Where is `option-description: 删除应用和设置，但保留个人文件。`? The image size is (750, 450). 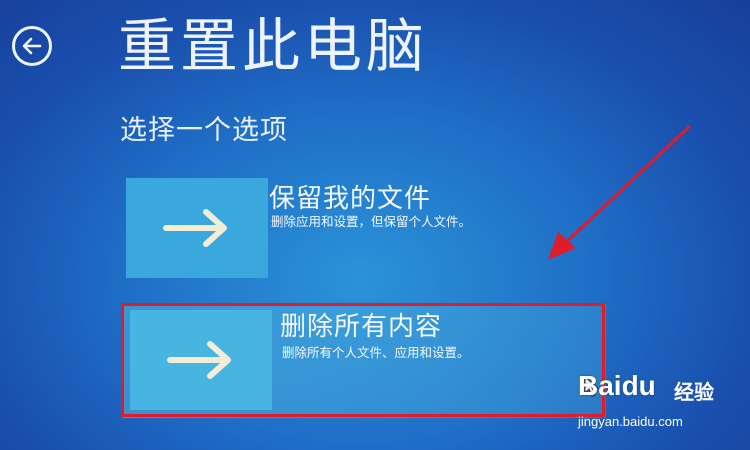 option-description: 删除应用和设置，但保留个人文件。 is located at coordinates (371, 221).